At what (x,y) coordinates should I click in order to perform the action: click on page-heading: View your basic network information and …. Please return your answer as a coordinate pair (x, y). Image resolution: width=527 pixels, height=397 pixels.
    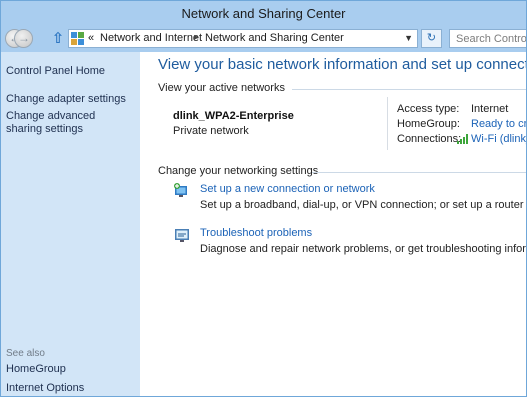
    Looking at the image, I should click on (342, 64).